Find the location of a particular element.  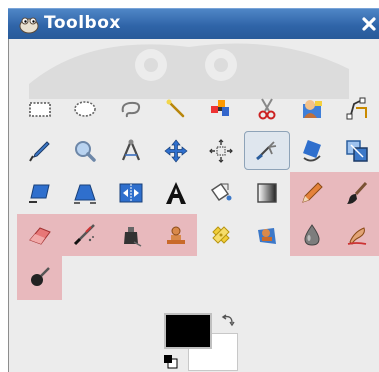

tool-crop is located at coordinates (266, 150).